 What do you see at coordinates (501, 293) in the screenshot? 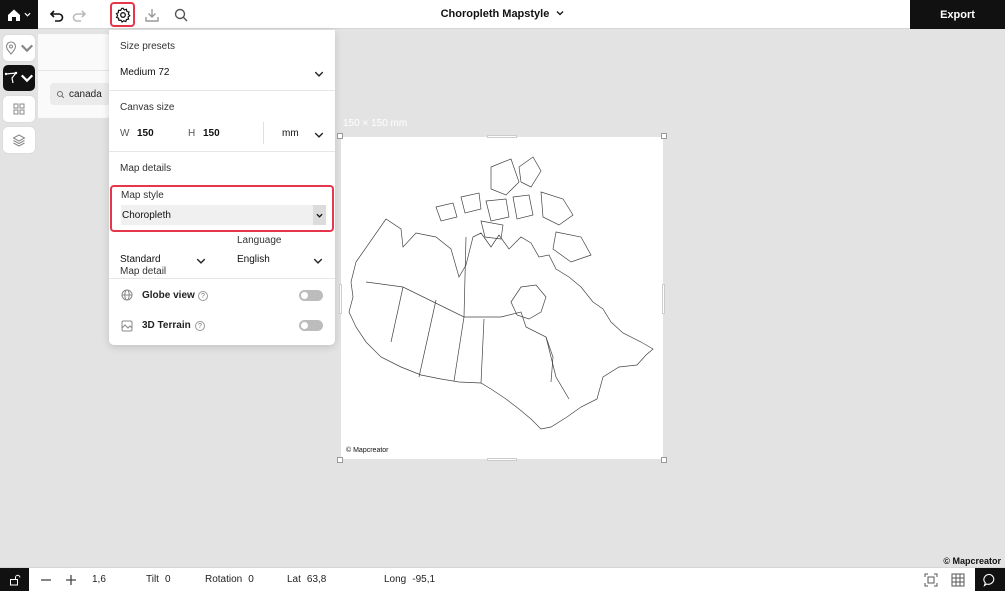
I see `canada-map` at bounding box center [501, 293].